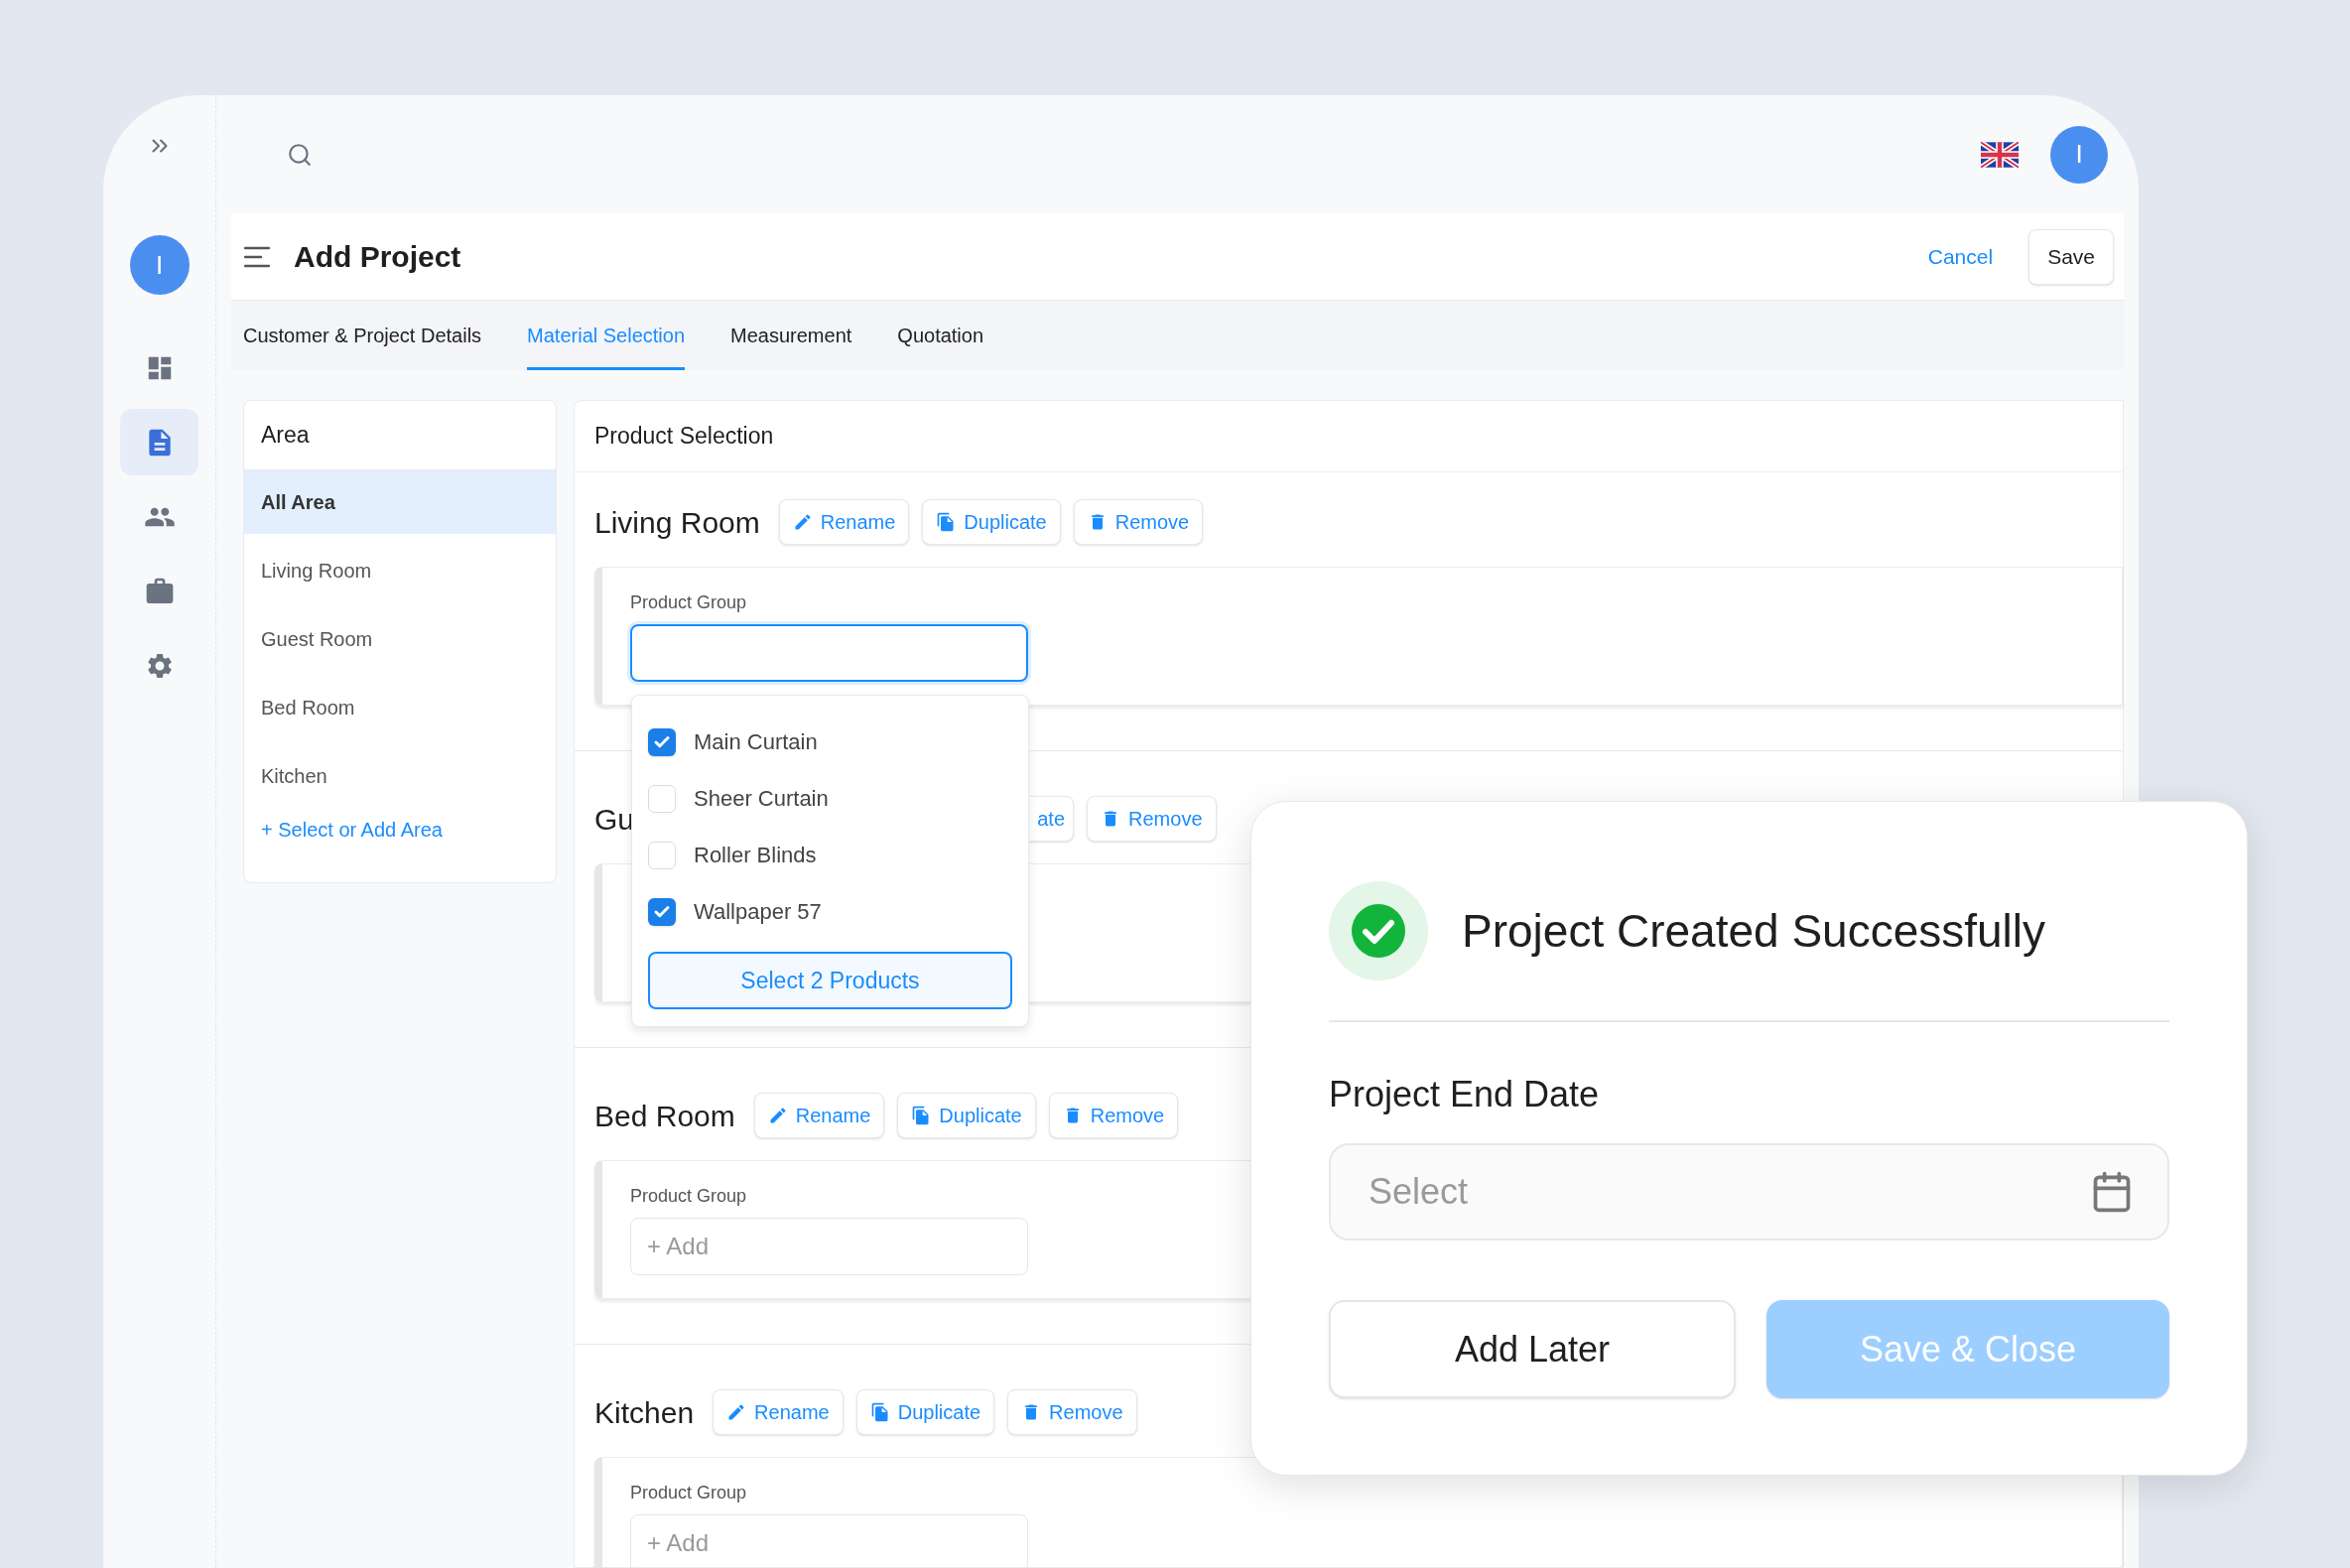  What do you see at coordinates (400, 639) in the screenshot?
I see `area-item: Guest Room` at bounding box center [400, 639].